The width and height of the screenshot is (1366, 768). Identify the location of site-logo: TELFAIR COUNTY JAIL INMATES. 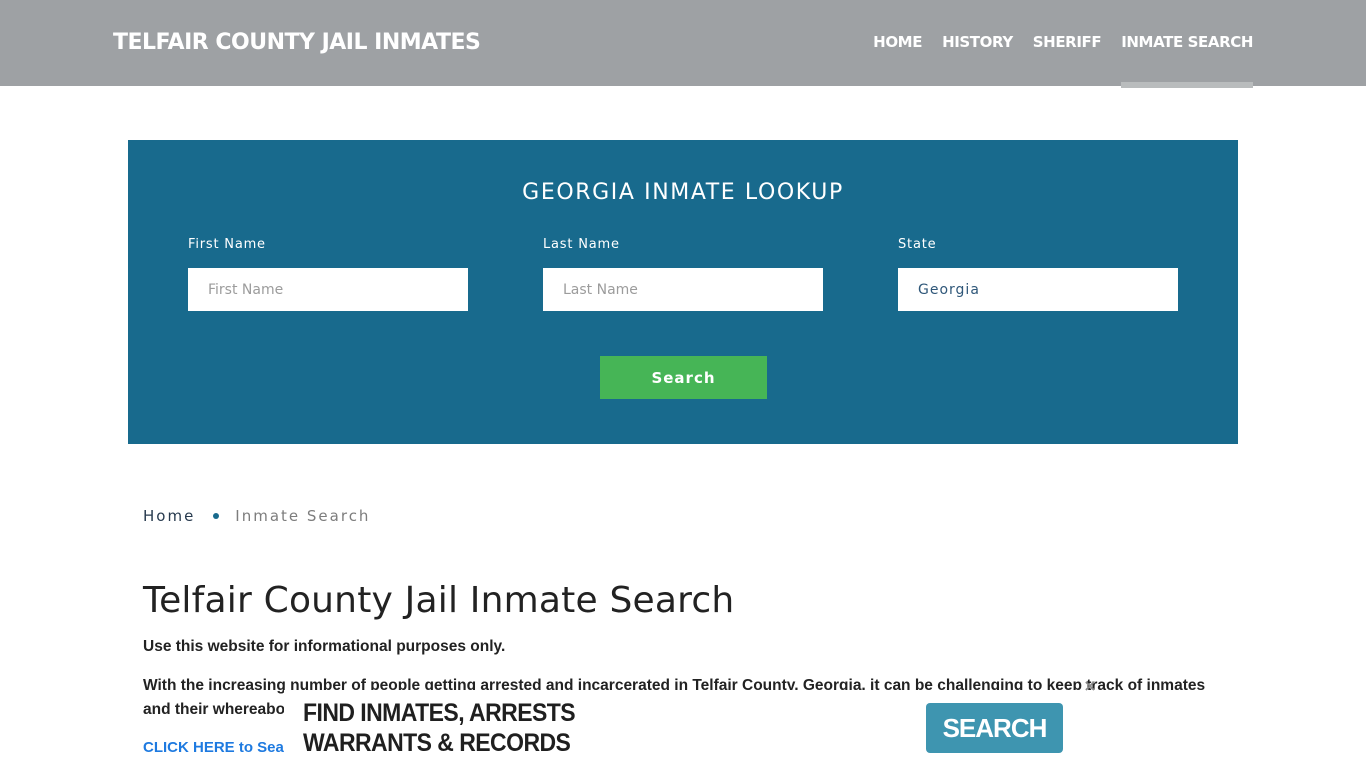
(297, 42).